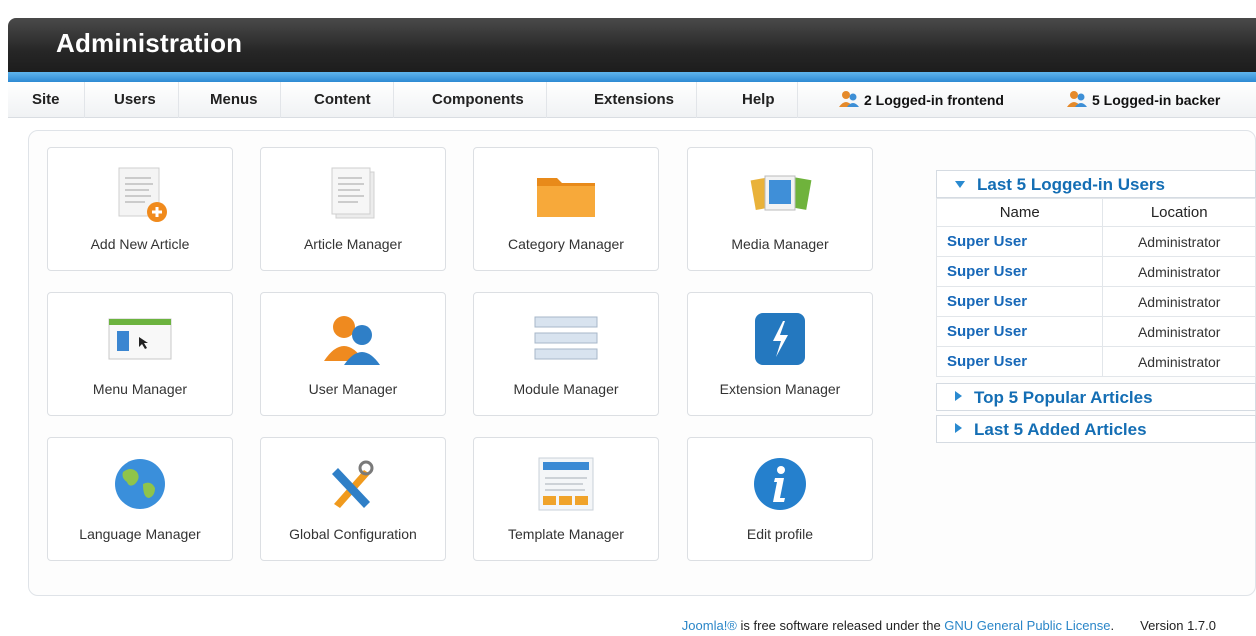 The image size is (1256, 636). I want to click on column-header-name: Name, so click(1019, 212).